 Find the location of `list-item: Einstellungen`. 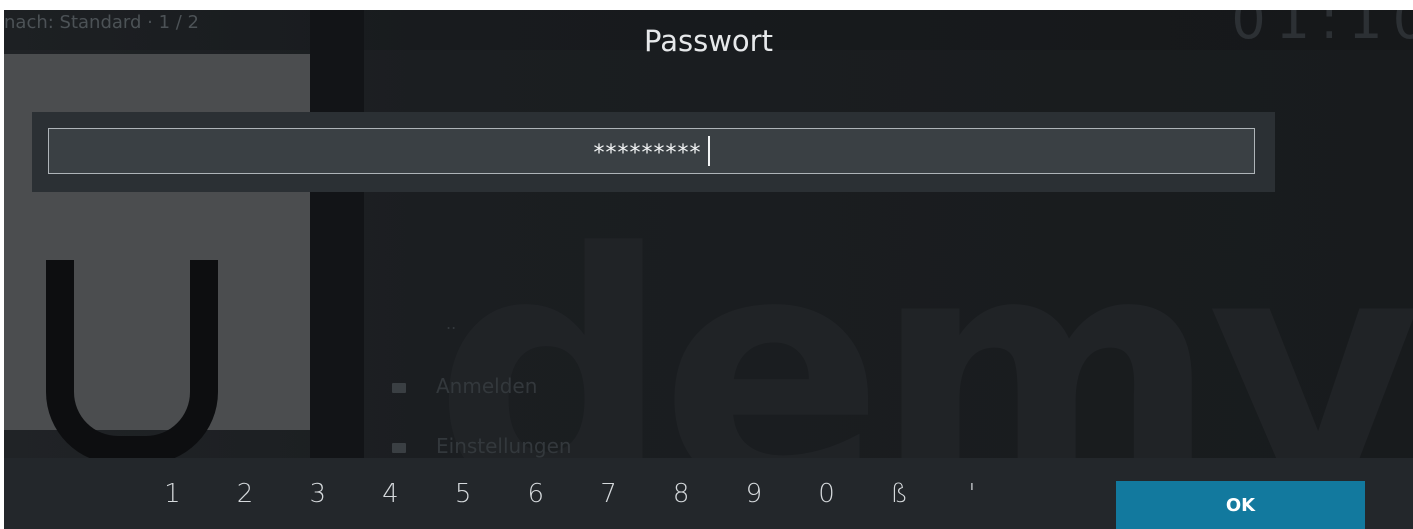

list-item: Einstellungen is located at coordinates (482, 446).